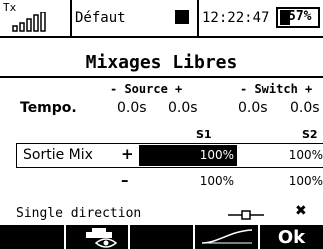  What do you see at coordinates (227, 237) in the screenshot?
I see `curve-graph-icon` at bounding box center [227, 237].